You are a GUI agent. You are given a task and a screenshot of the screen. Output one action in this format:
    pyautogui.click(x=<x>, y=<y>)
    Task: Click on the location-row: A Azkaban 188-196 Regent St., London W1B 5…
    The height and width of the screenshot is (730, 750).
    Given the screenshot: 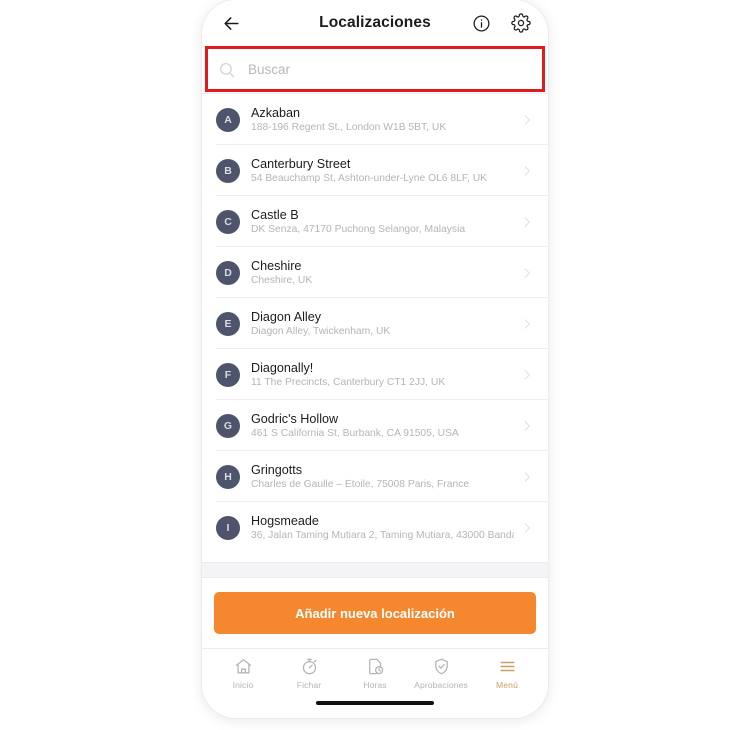 What is the action you would take?
    pyautogui.click(x=375, y=119)
    